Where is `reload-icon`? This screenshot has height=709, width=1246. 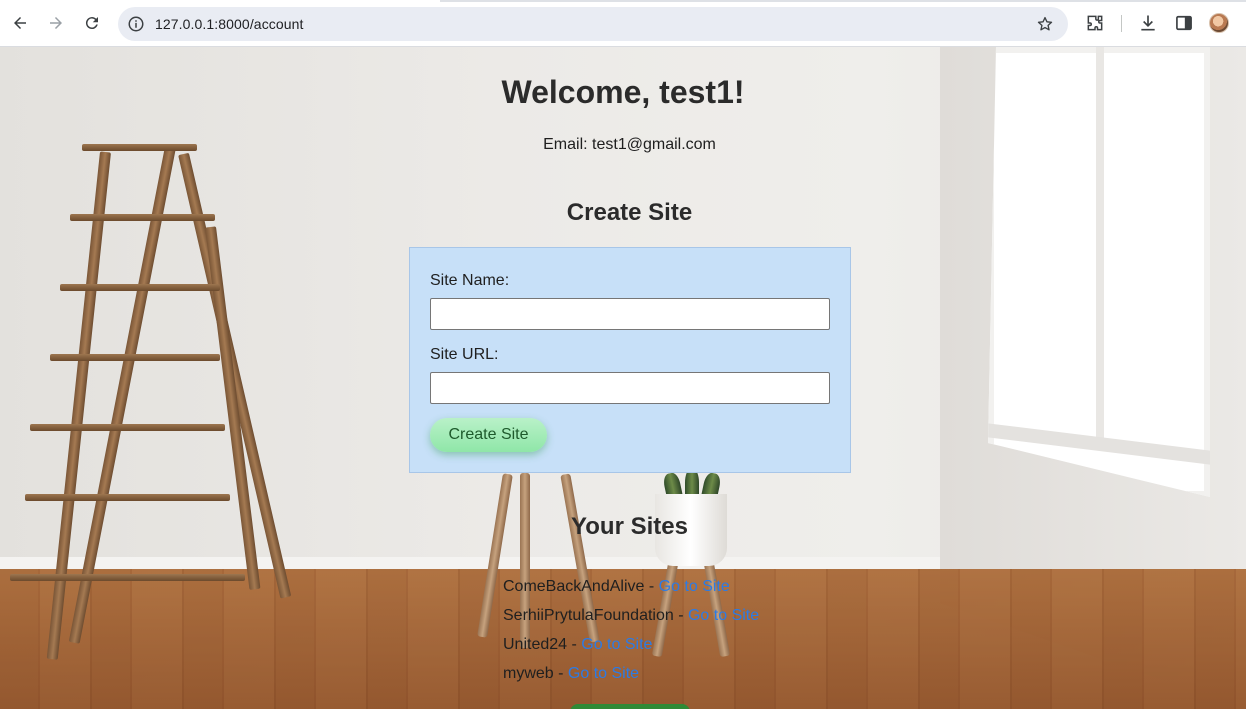 reload-icon is located at coordinates (91, 23).